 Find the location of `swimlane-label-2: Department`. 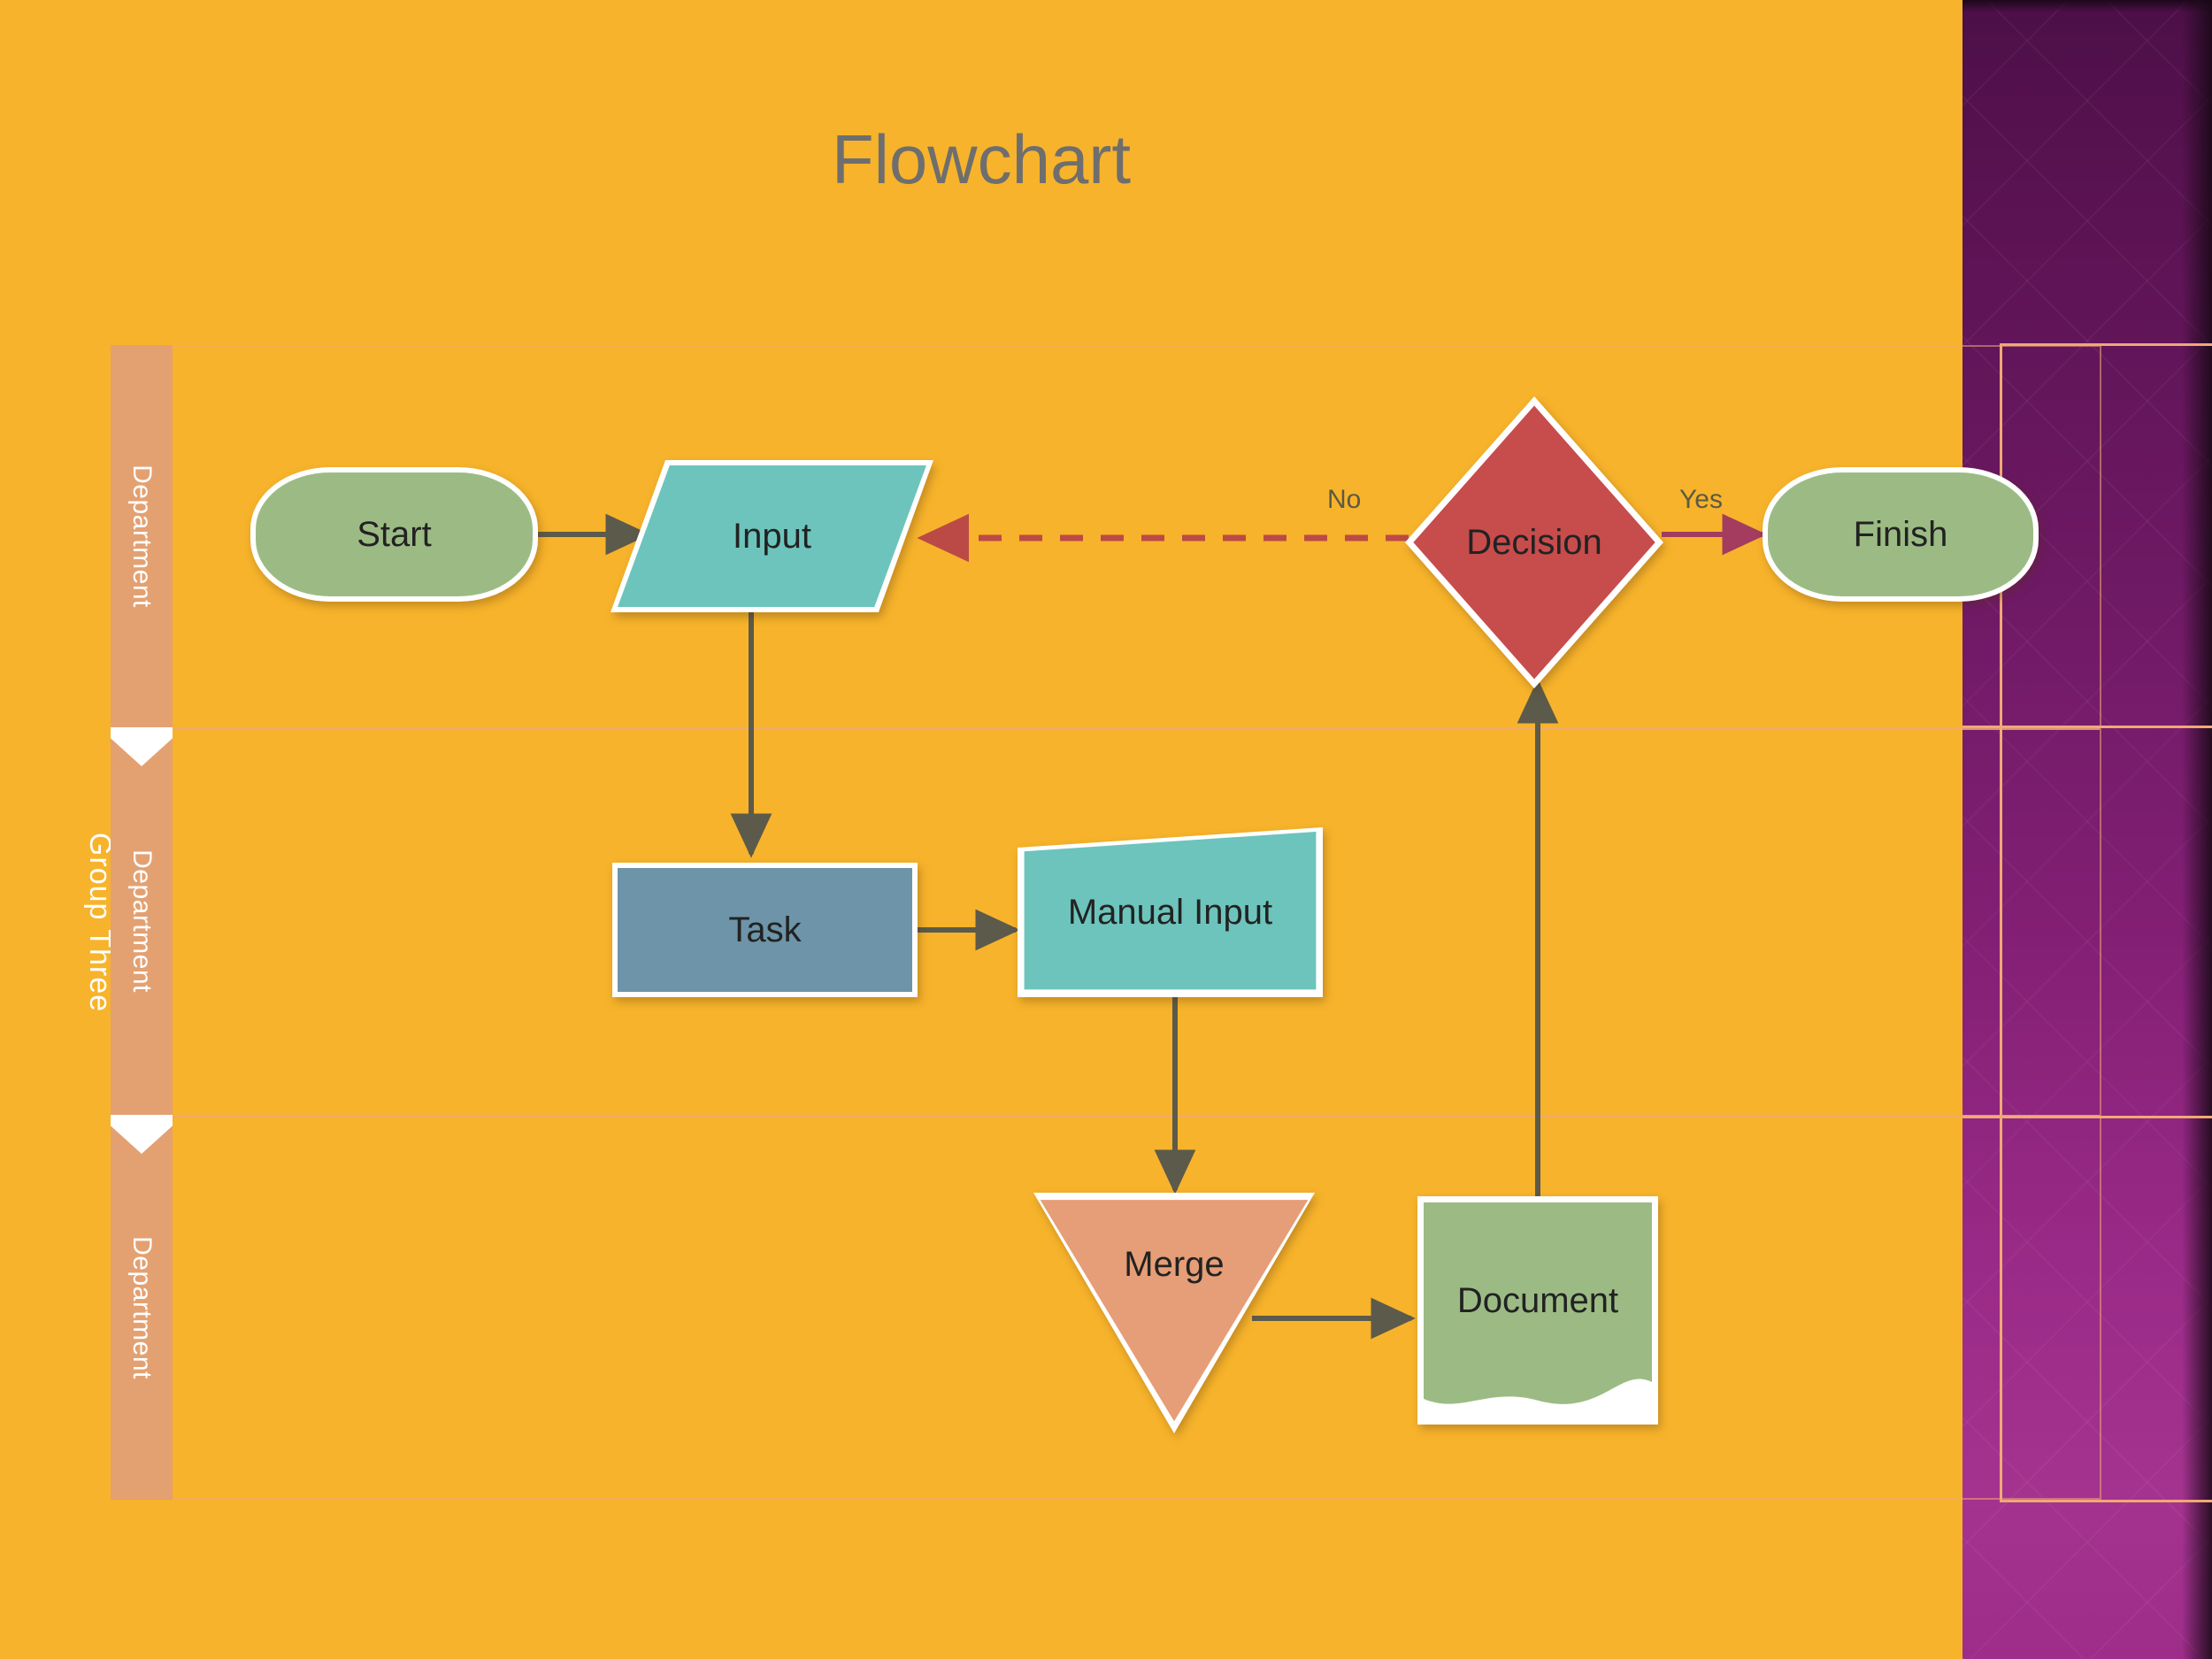

swimlane-label-2: Department is located at coordinates (142, 921).